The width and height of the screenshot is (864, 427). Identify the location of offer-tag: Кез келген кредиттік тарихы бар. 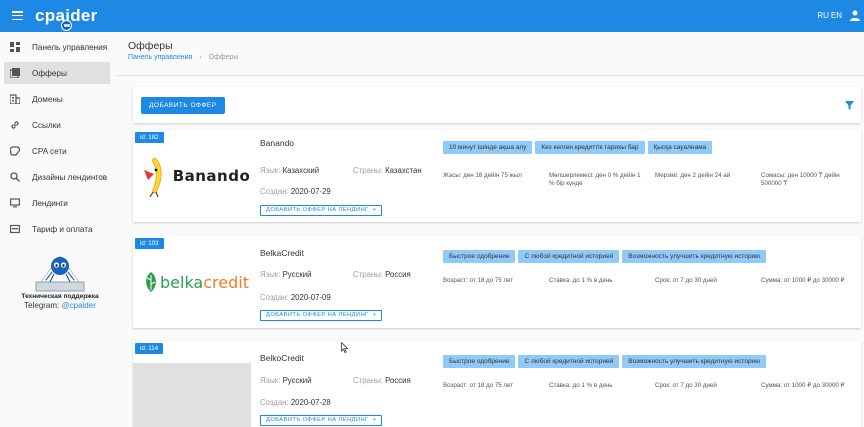
(590, 147).